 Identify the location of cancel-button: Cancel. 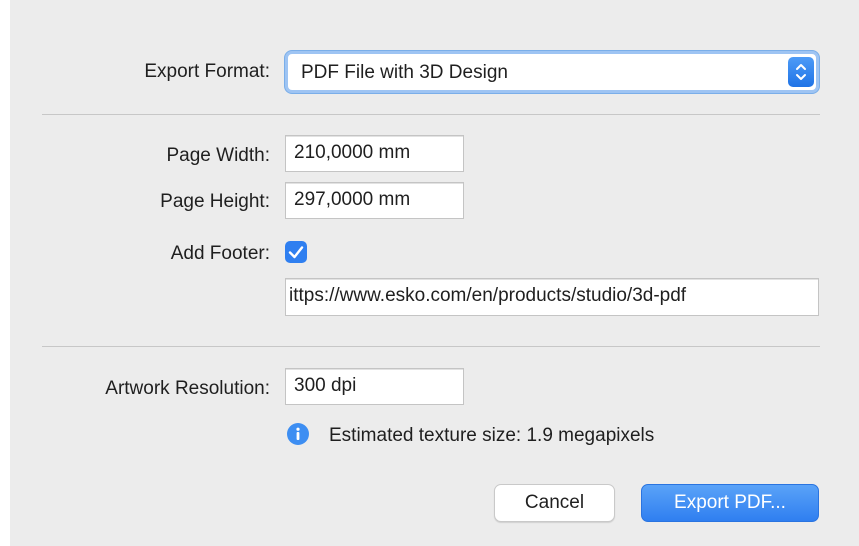
(554, 503).